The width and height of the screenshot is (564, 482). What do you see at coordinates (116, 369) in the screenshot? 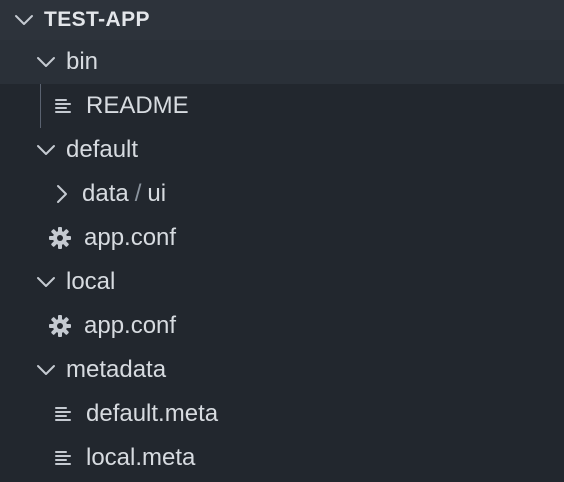
I see `tree-item-label: metadata` at bounding box center [116, 369].